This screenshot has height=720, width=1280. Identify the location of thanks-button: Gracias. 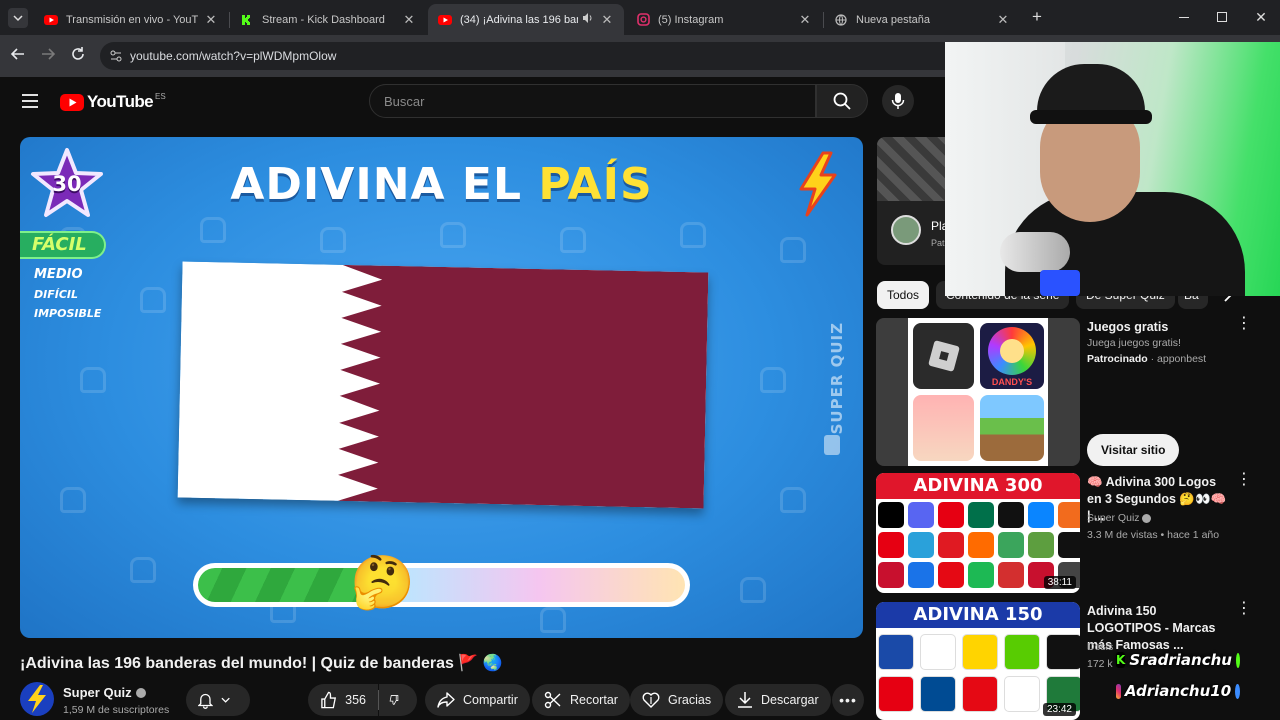
(677, 700).